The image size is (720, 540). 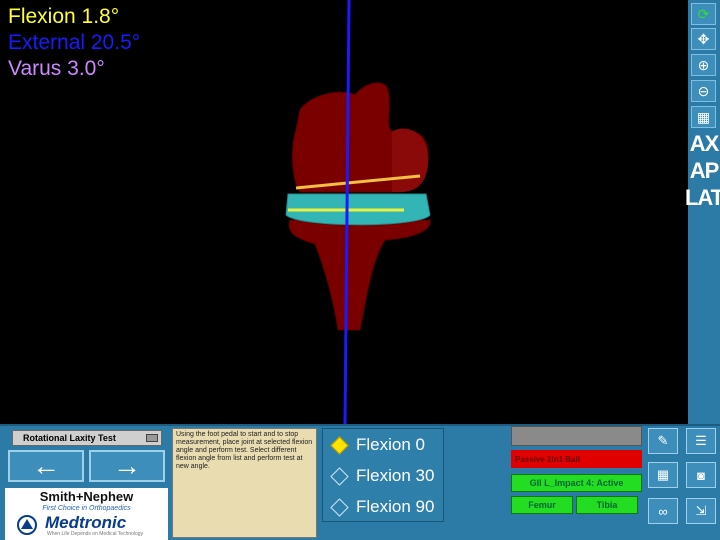 I want to click on flexion-readout: Flexion 1.8°, so click(x=64, y=16).